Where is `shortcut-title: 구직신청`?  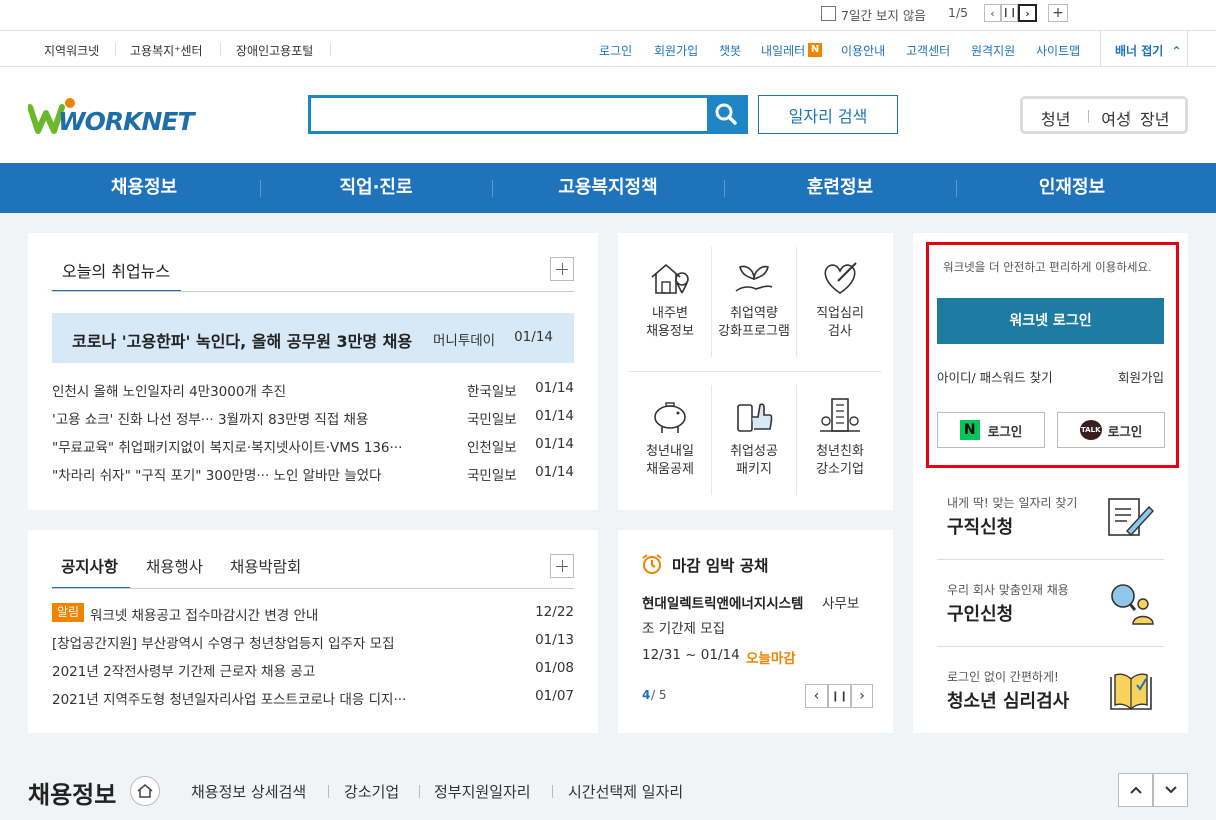 shortcut-title: 구직신청 is located at coordinates (980, 527).